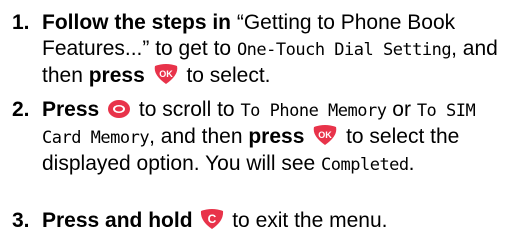 The width and height of the screenshot is (522, 244). Describe the element at coordinates (21, 22) in the screenshot. I see `step-number: 1.` at that location.